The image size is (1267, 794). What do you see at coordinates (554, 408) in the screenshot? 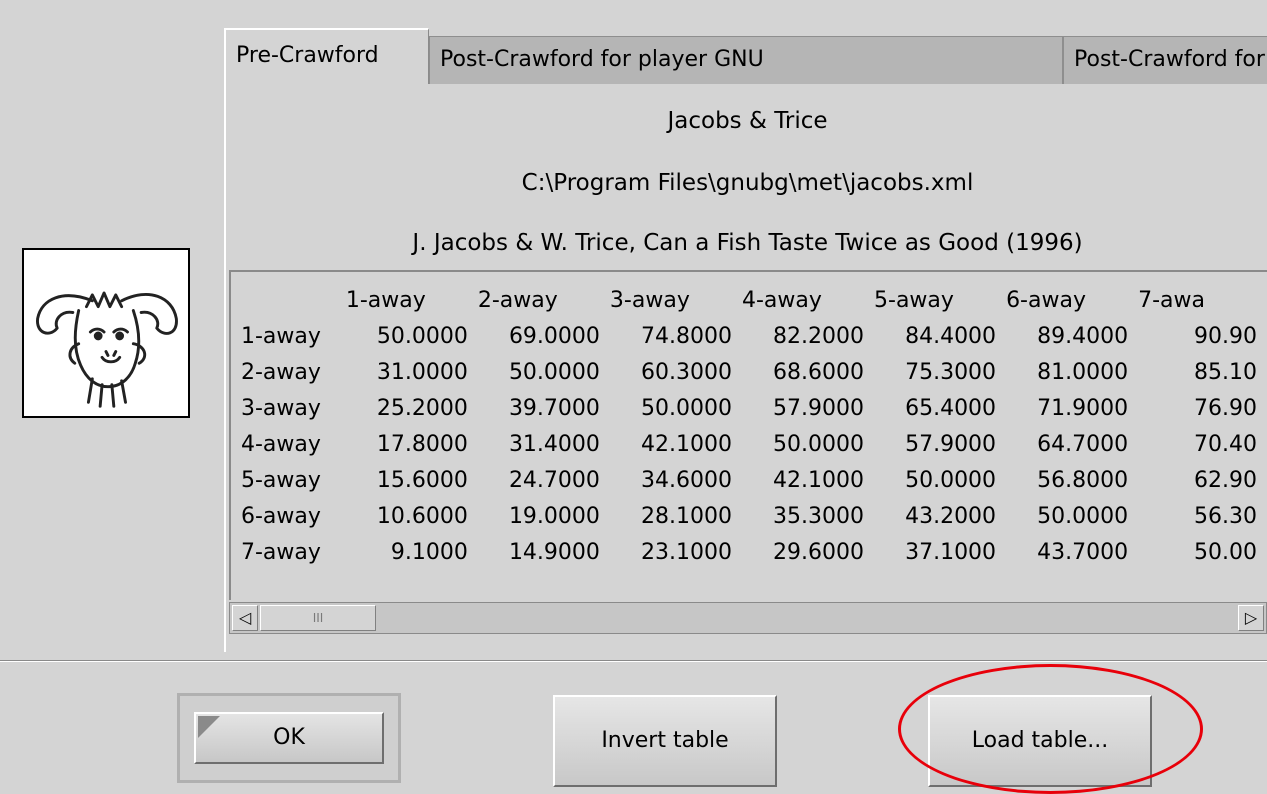
I see `table-cell: 39.7000` at bounding box center [554, 408].